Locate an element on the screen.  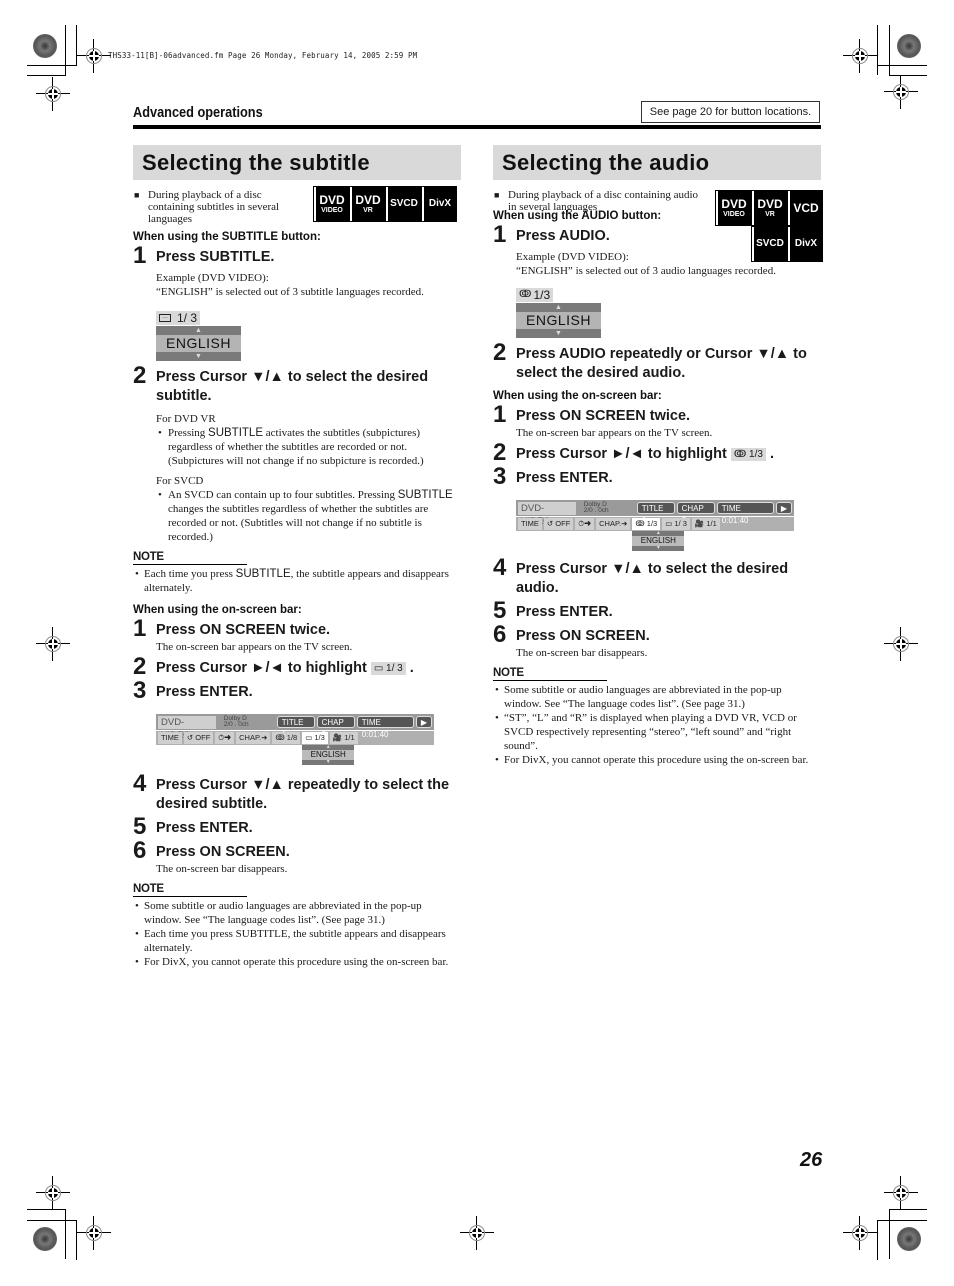
section-title: Selecting the subtitle is located at coordinates (297, 162).